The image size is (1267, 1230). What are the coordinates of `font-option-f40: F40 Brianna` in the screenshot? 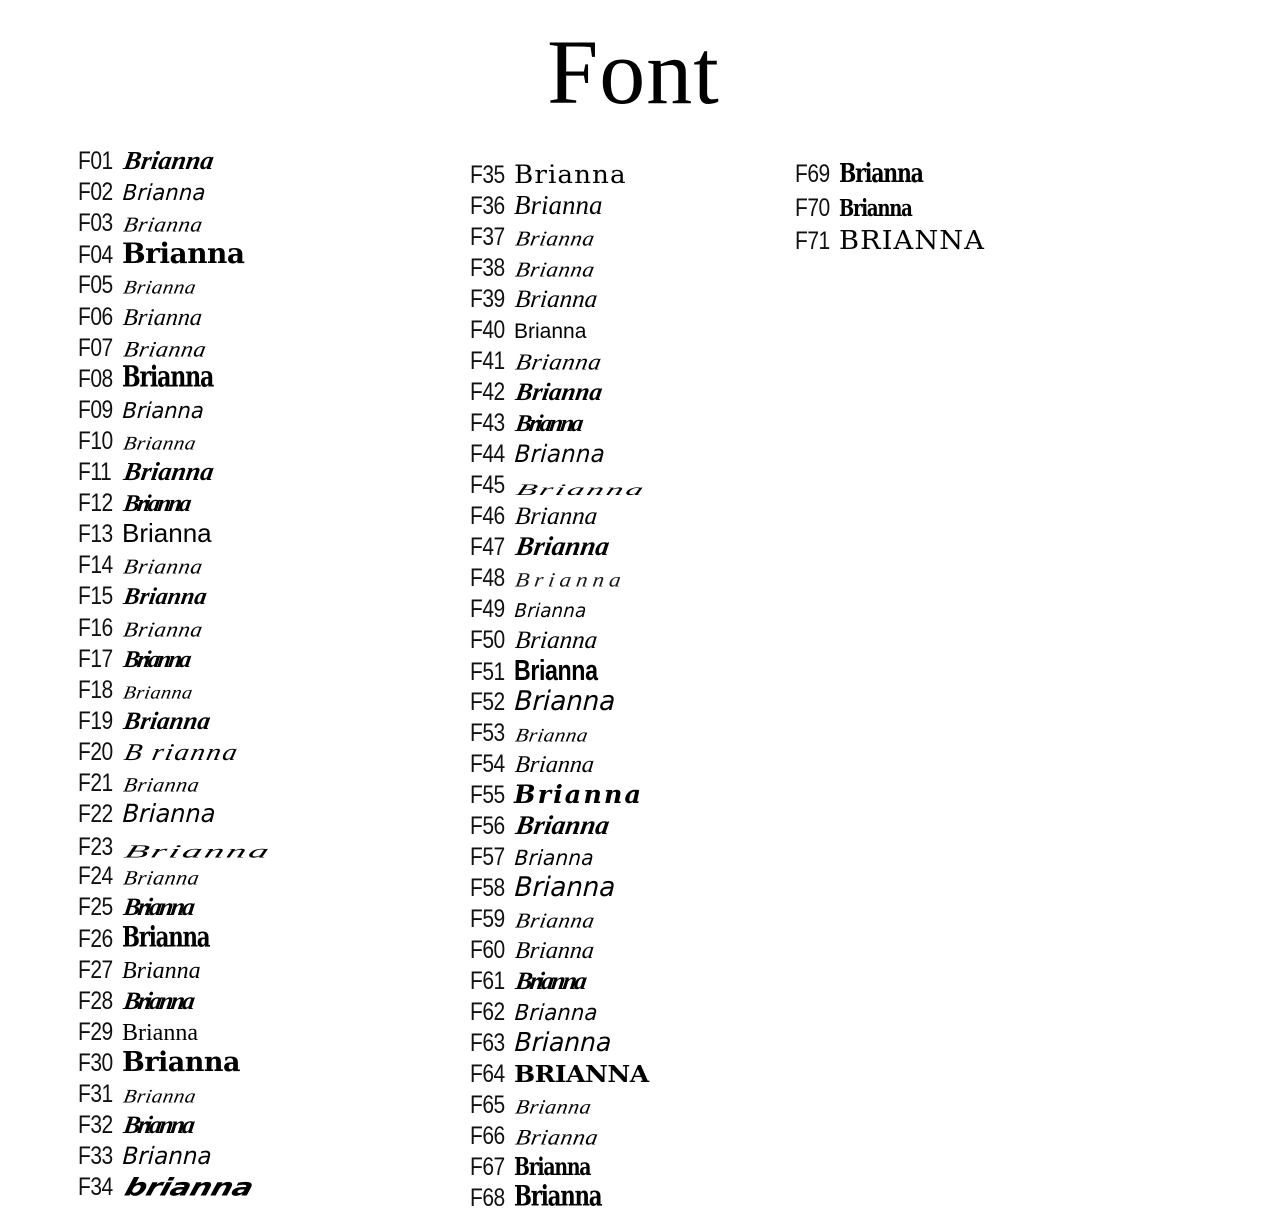 It's located at (528, 330).